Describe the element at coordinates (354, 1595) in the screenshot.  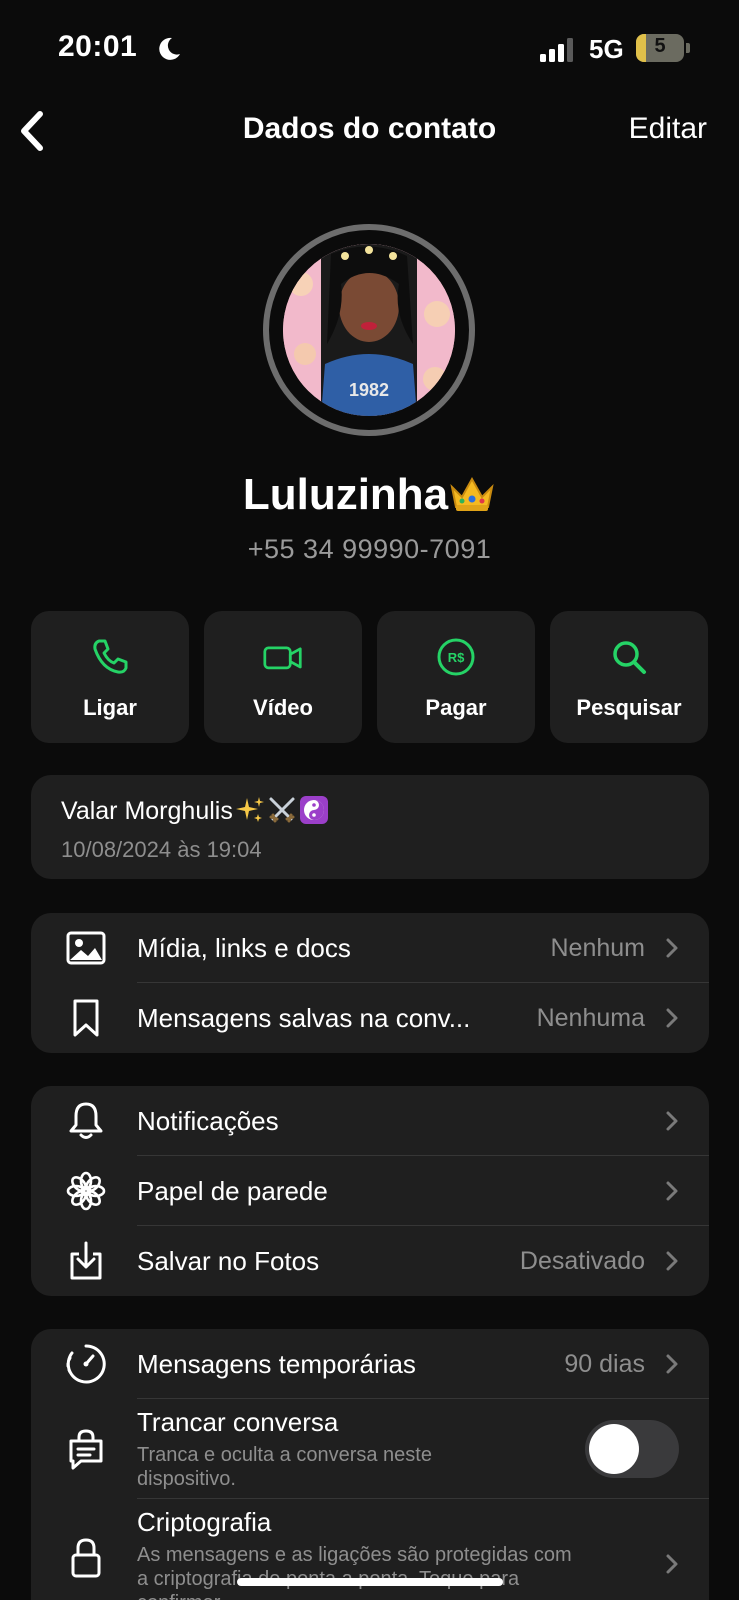
I see `encryption-desc-line3: confirmar.` at that location.